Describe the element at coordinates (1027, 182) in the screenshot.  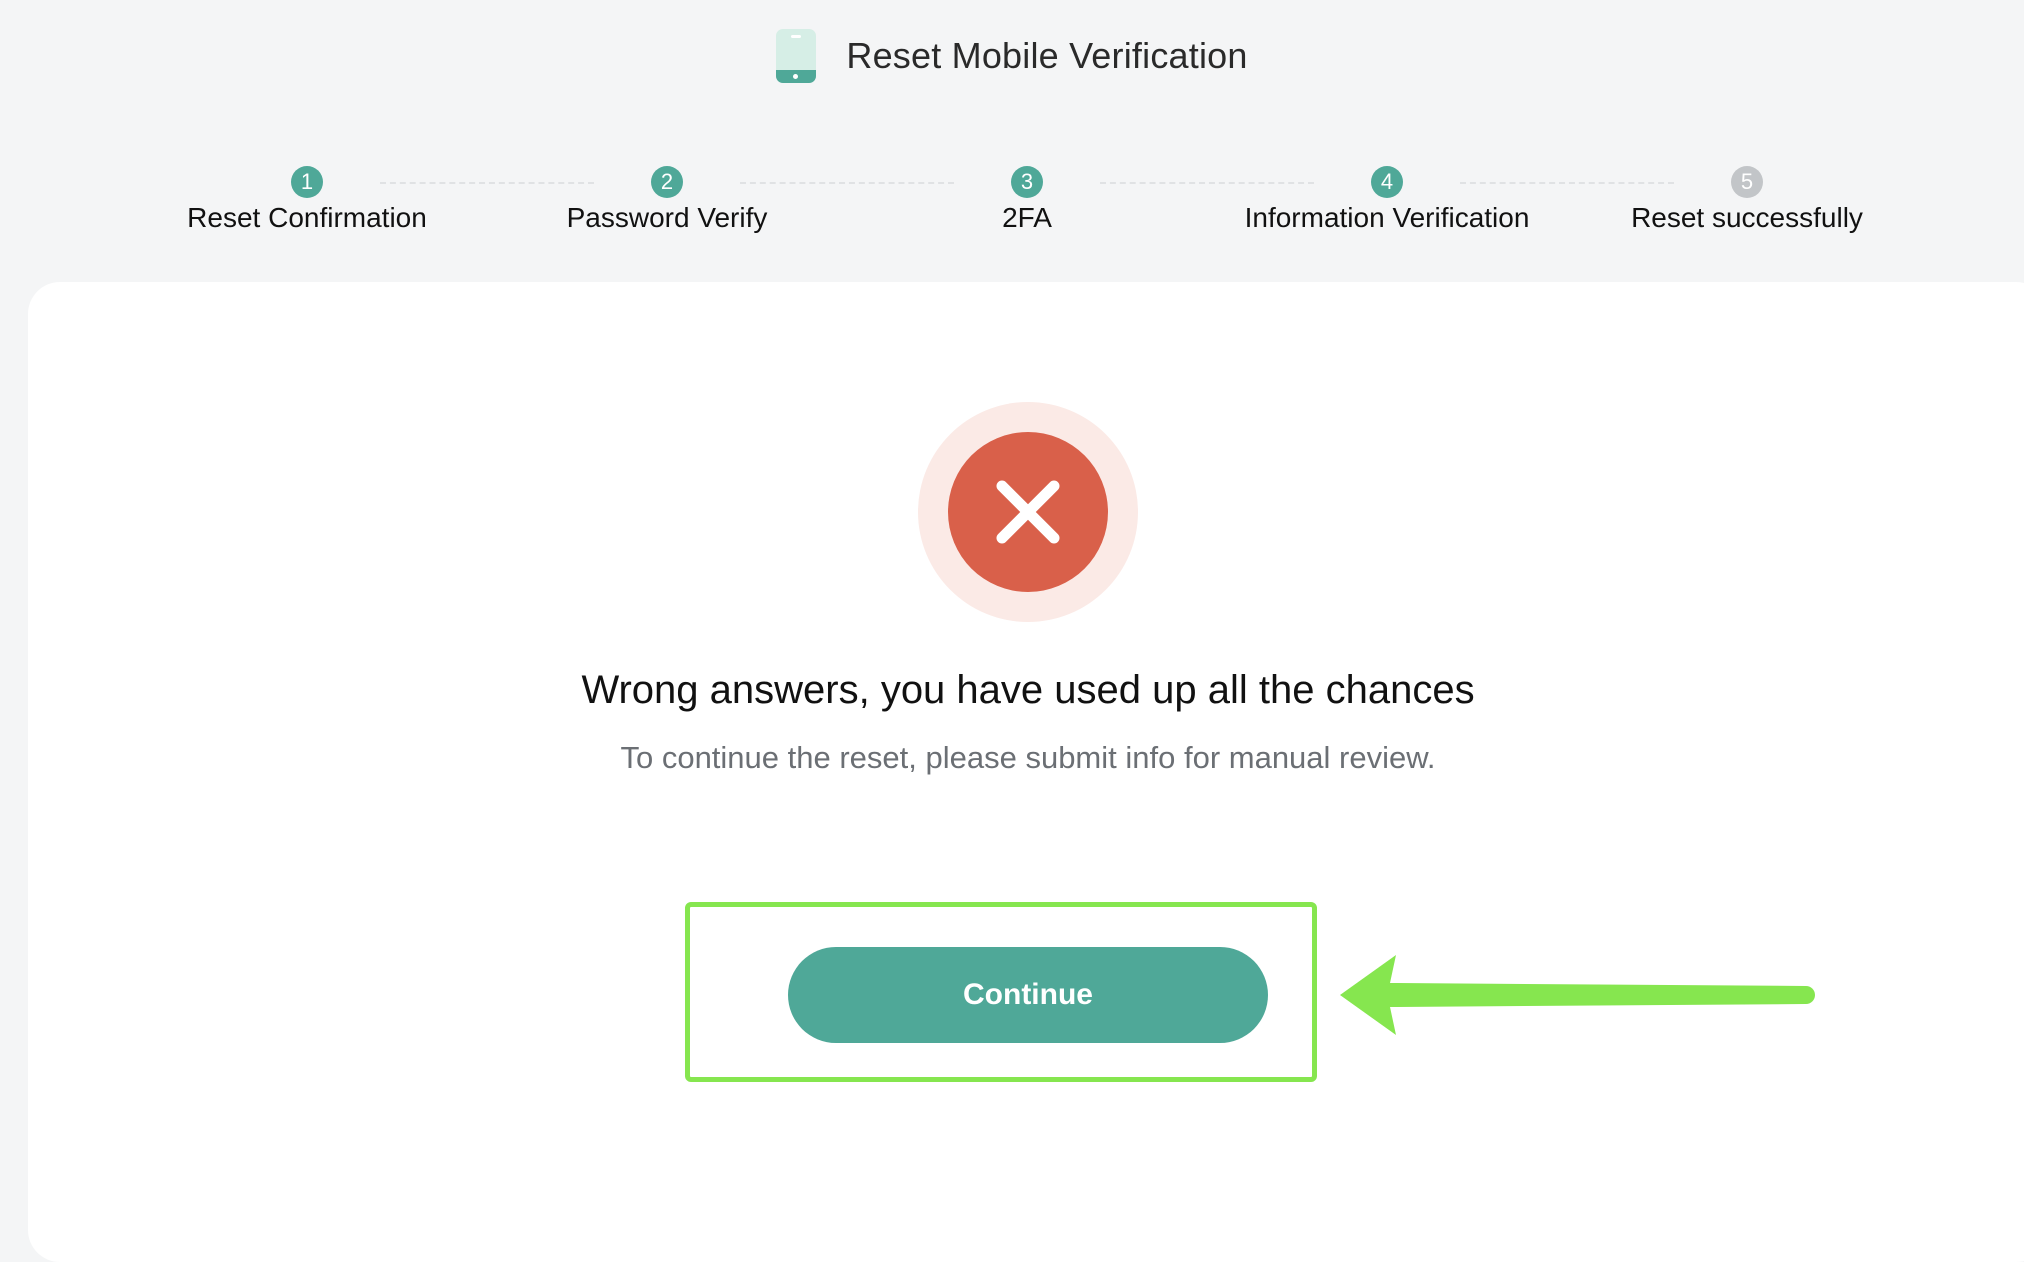
I see `step-number-badge: 3` at that location.